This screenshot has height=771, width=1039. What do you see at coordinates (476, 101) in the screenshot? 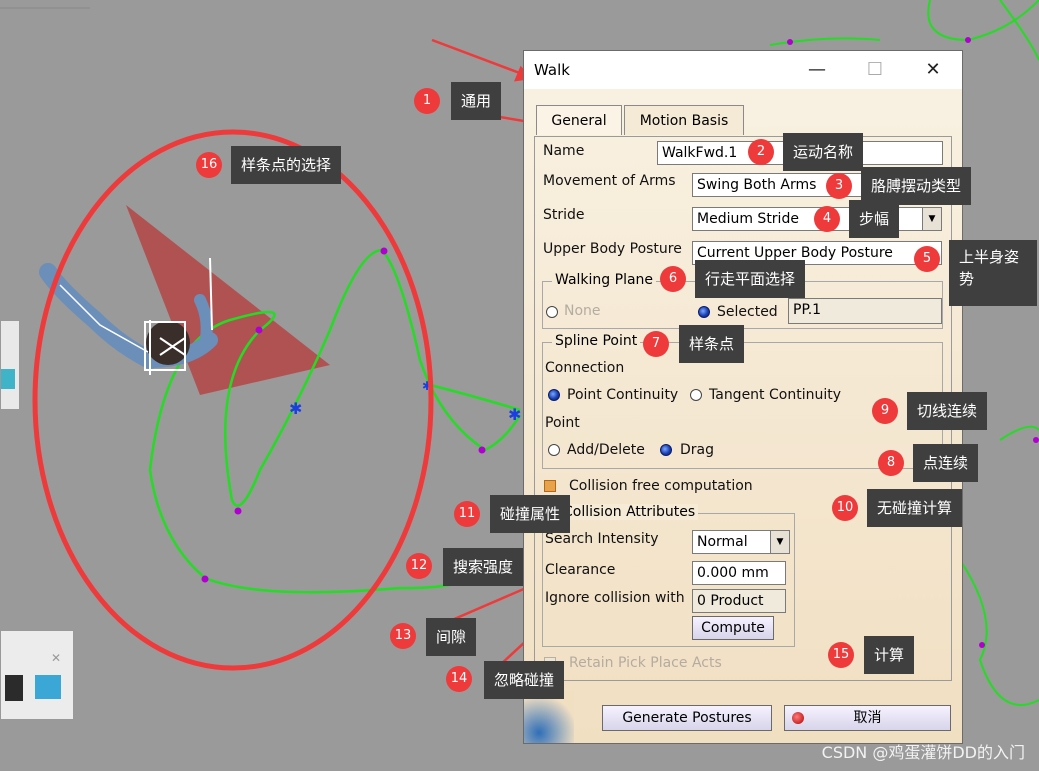
I see `annotation-tag: 通用` at bounding box center [476, 101].